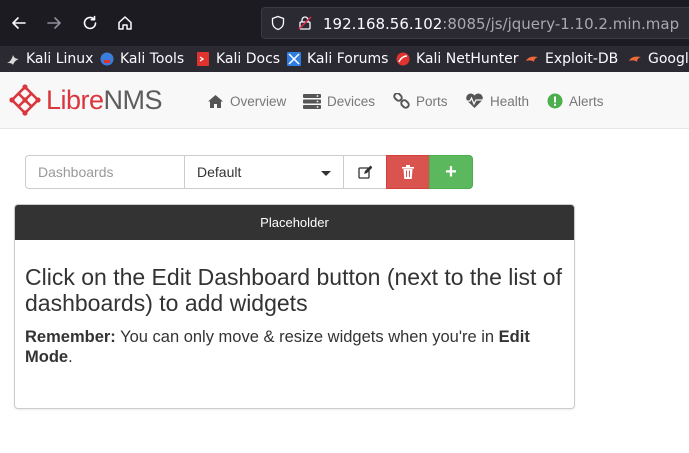 This screenshot has height=453, width=689. Describe the element at coordinates (133, 99) in the screenshot. I see `logo-nms: NMS` at that location.